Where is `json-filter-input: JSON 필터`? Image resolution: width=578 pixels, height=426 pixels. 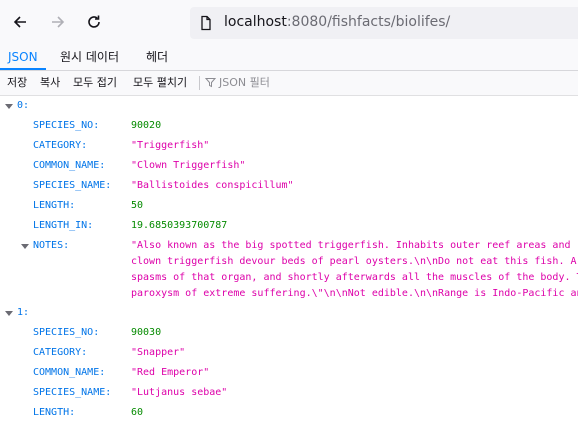 json-filter-input: JSON 필터 is located at coordinates (237, 83).